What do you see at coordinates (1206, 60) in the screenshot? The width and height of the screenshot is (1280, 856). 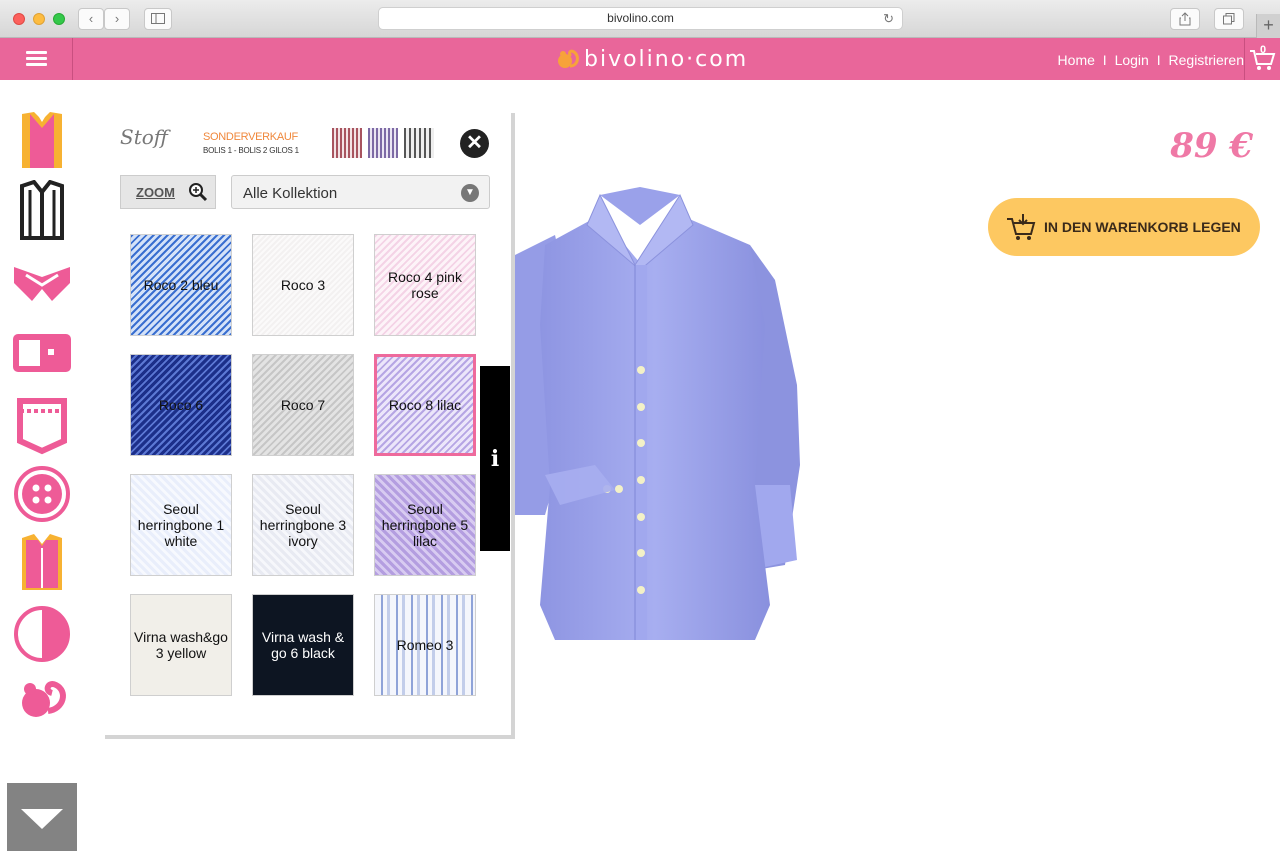 I see `register-link: Registrieren` at bounding box center [1206, 60].